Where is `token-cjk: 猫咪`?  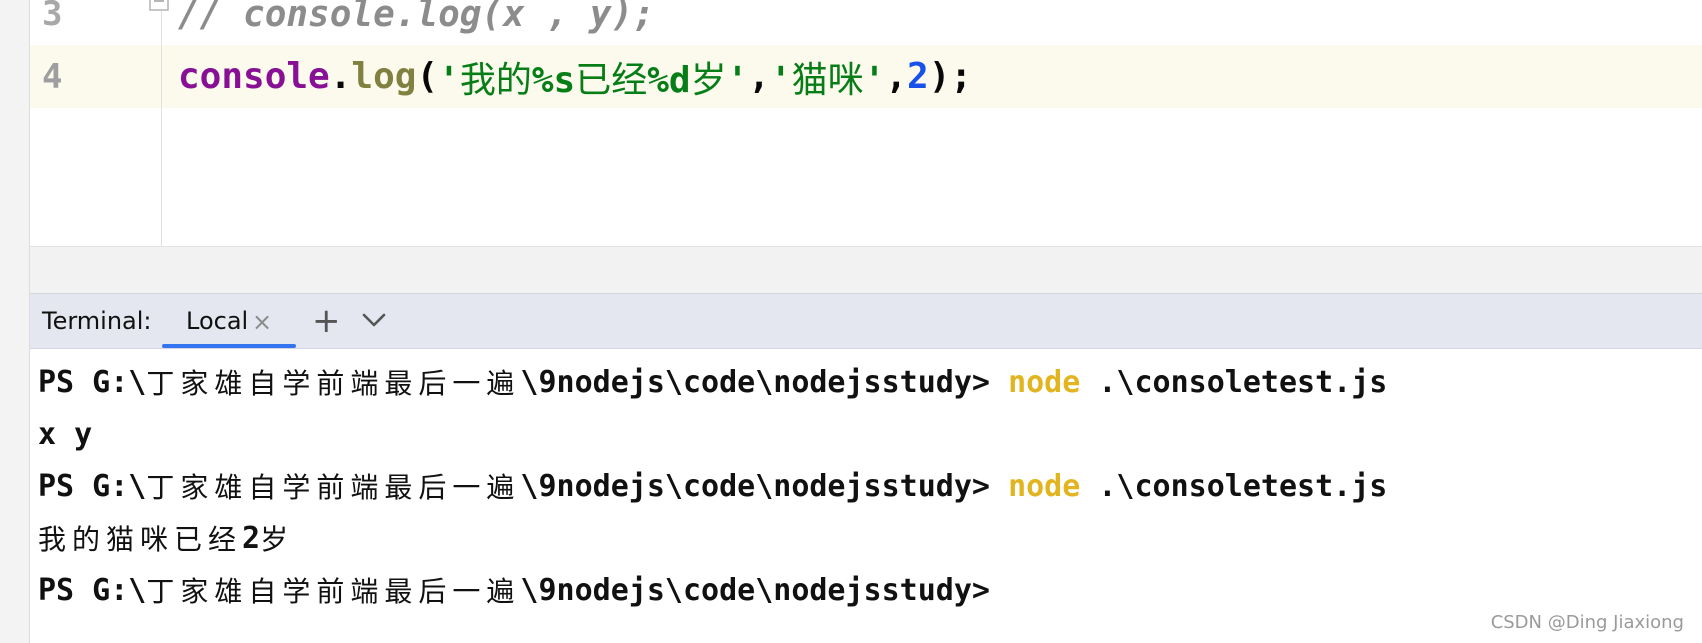
token-cjk: 猫咪 is located at coordinates (827, 80).